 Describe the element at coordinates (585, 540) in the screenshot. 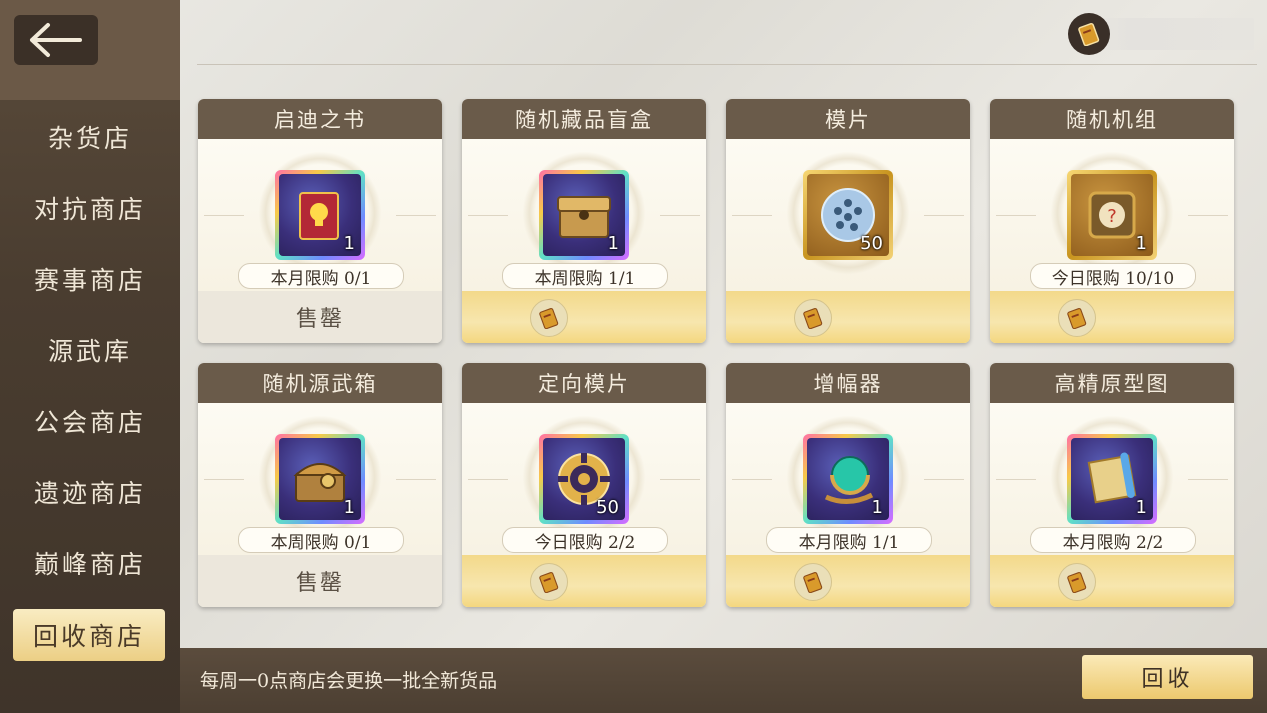

I see `purchase-limit: 今日限购 2/2` at that location.